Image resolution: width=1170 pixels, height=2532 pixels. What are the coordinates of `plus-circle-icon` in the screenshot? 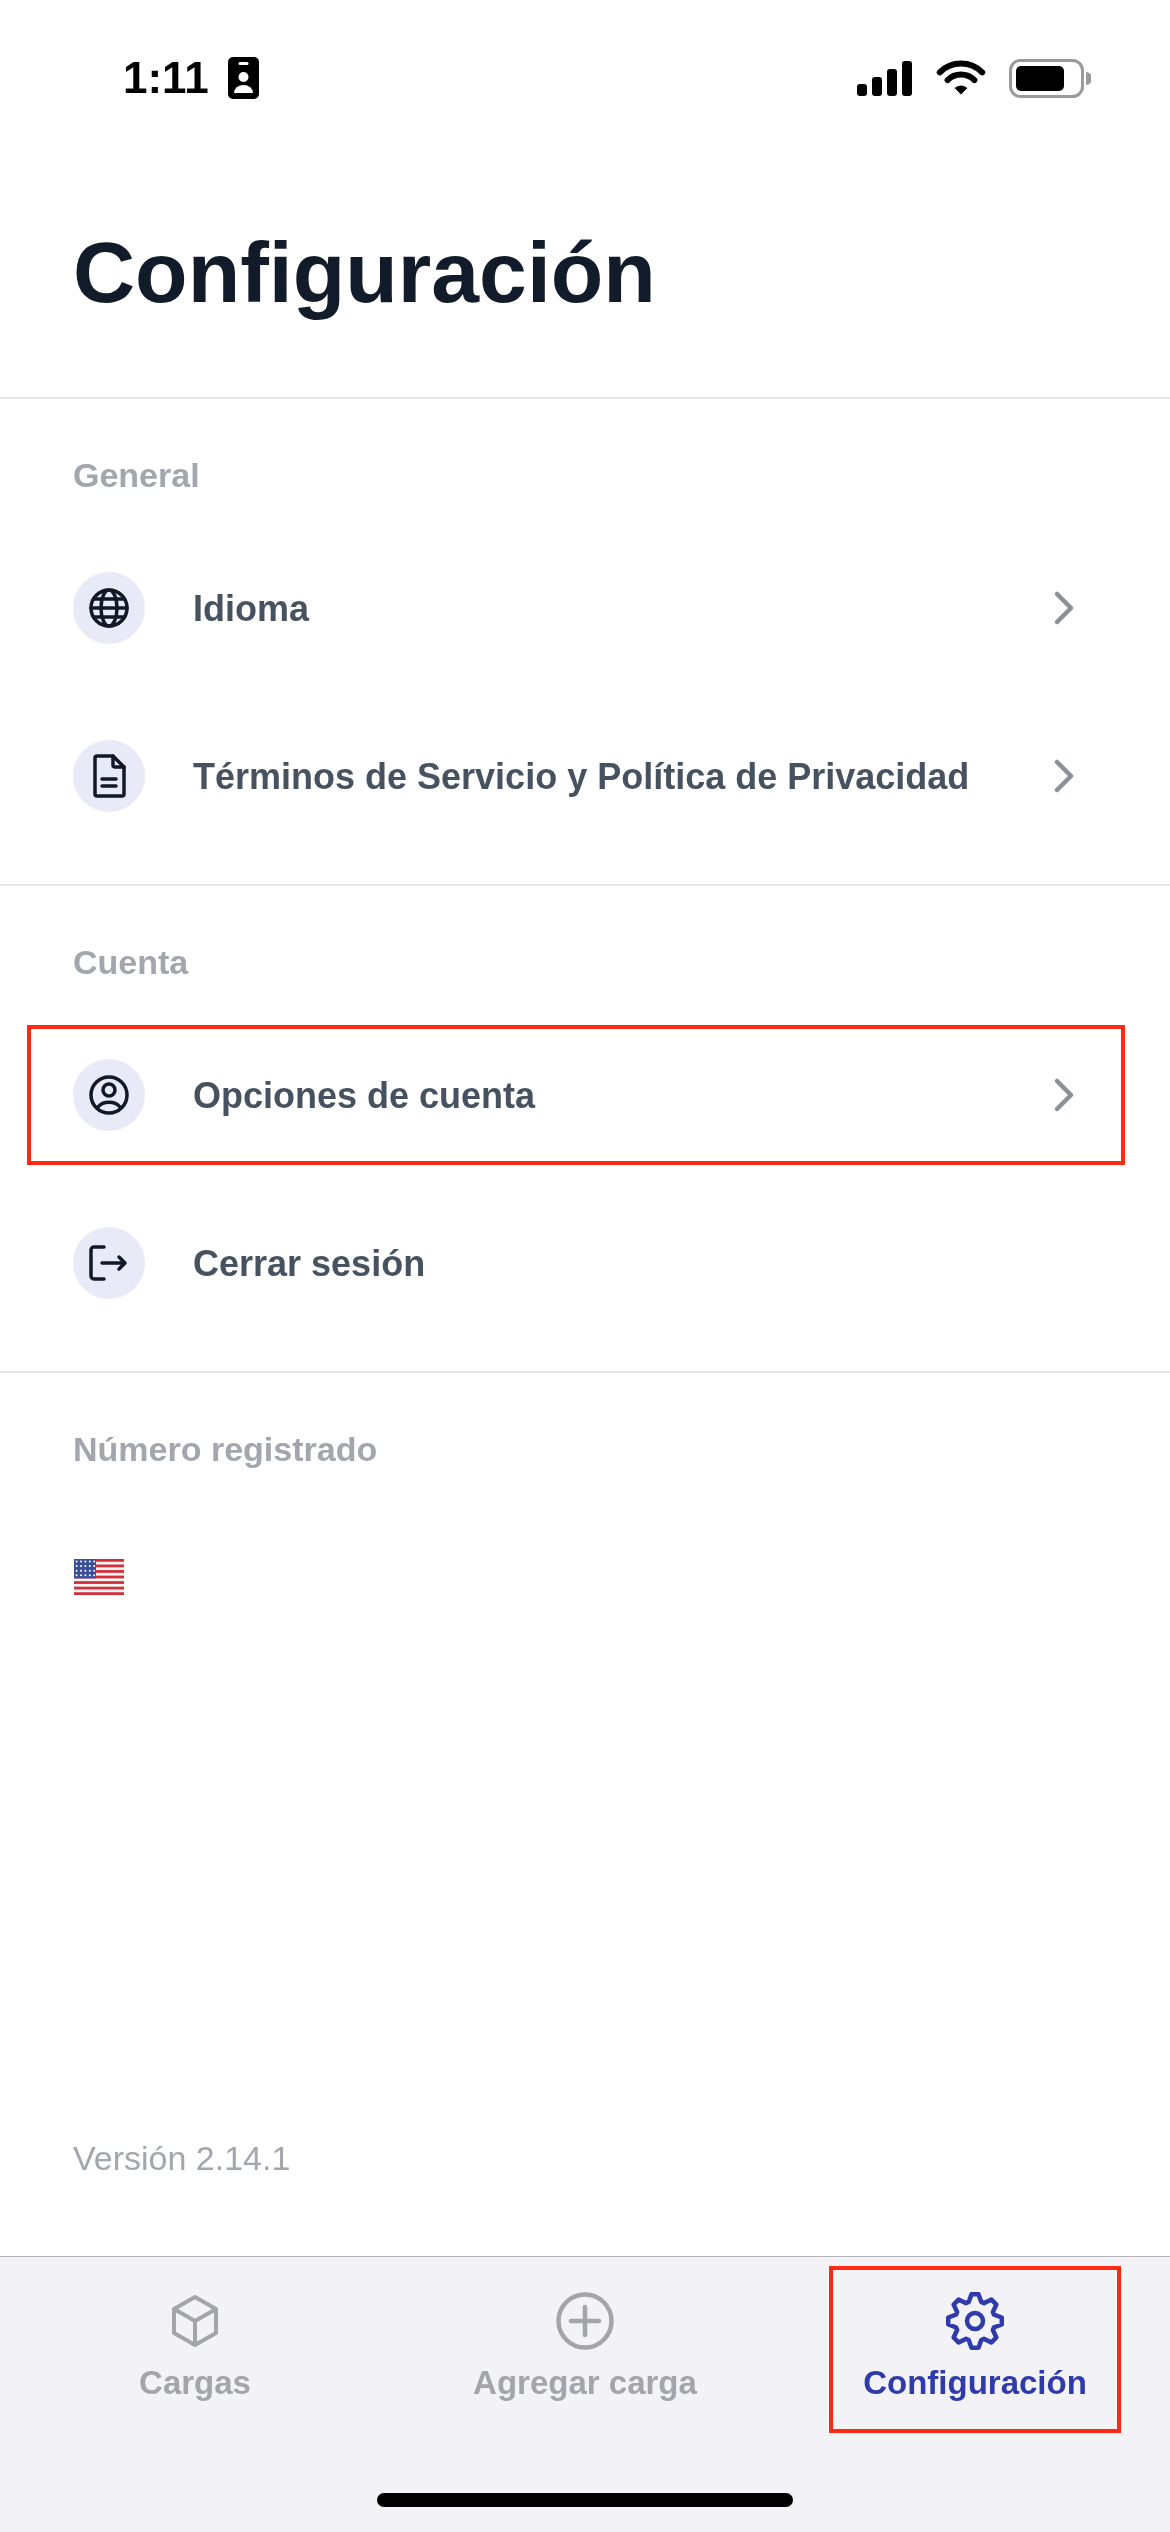 It's located at (585, 2321).